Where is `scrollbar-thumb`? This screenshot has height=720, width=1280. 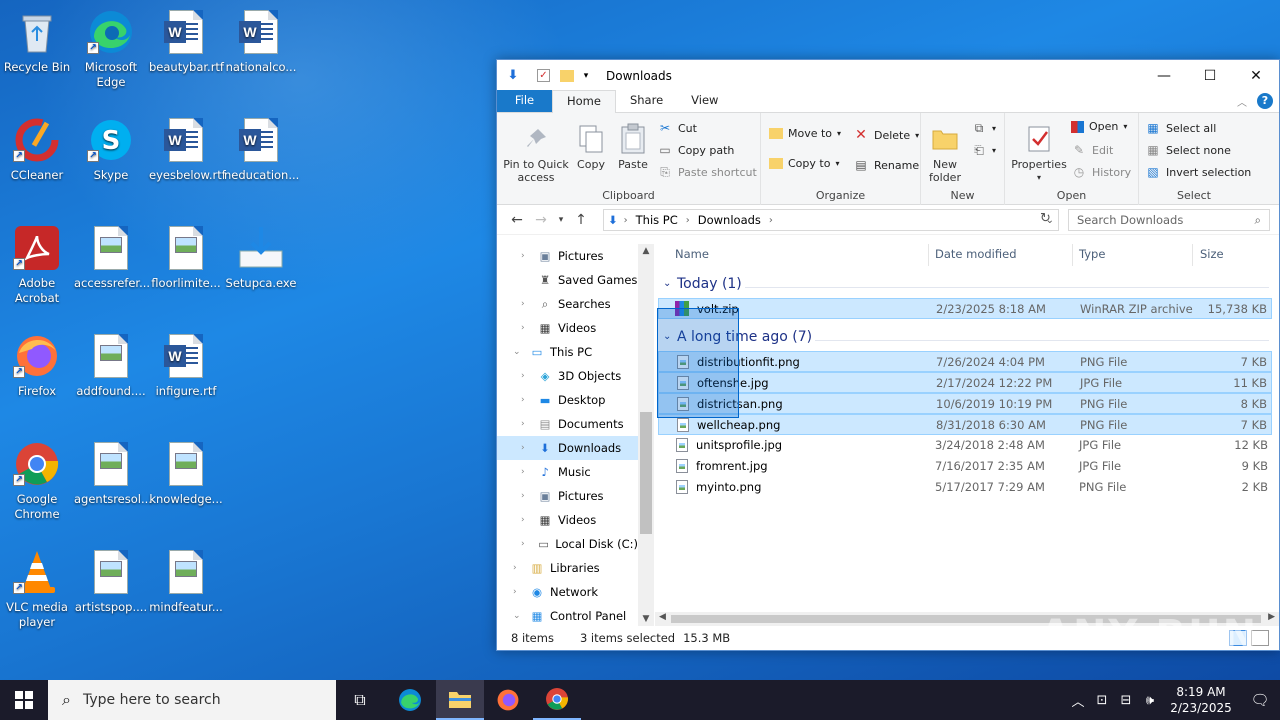 scrollbar-thumb is located at coordinates (646, 473).